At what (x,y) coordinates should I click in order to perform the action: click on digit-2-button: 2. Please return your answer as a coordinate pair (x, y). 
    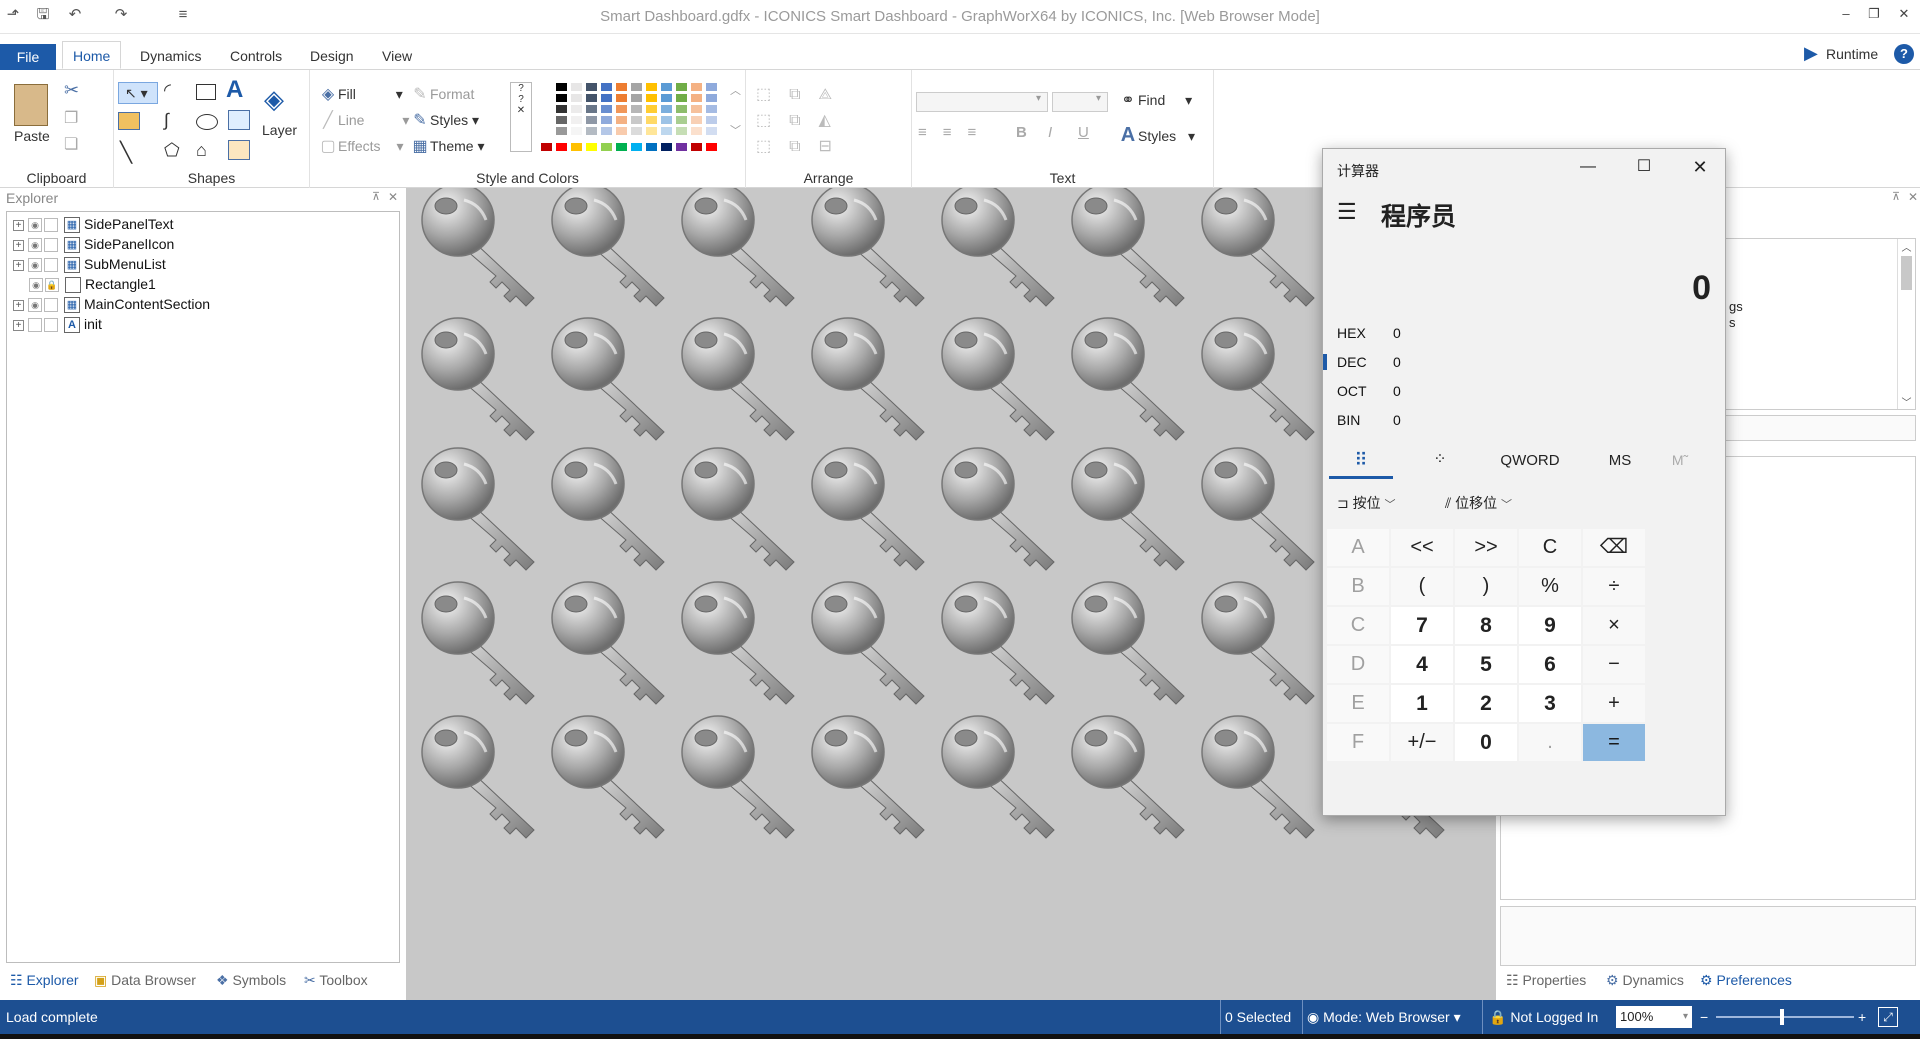
    Looking at the image, I should click on (1486, 703).